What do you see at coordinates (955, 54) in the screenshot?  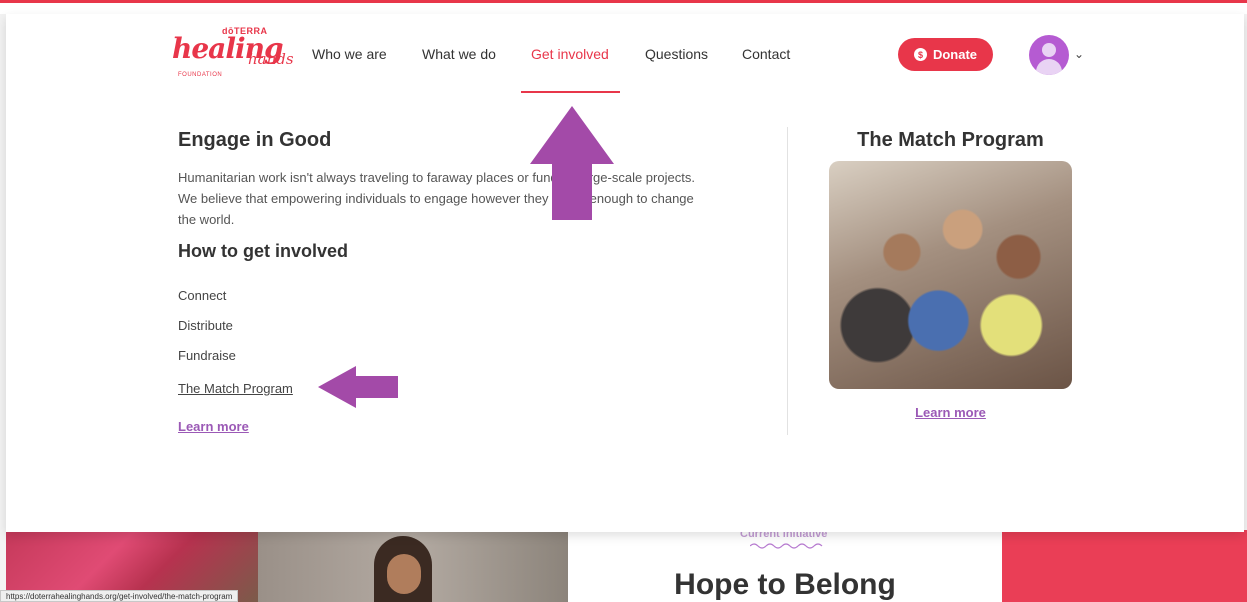 I see `donate-label: Donate` at bounding box center [955, 54].